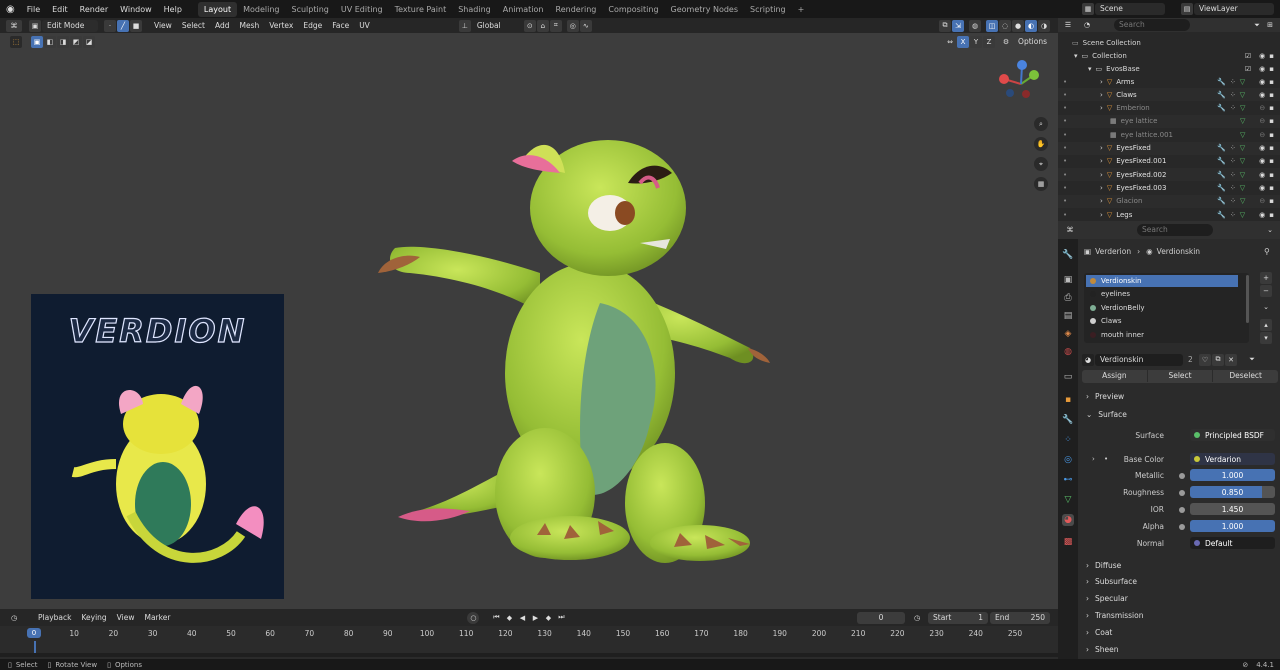 The width and height of the screenshot is (1280, 670). Describe the element at coordinates (958, 617) in the screenshot. I see `start-frame-field: Start 1` at that location.